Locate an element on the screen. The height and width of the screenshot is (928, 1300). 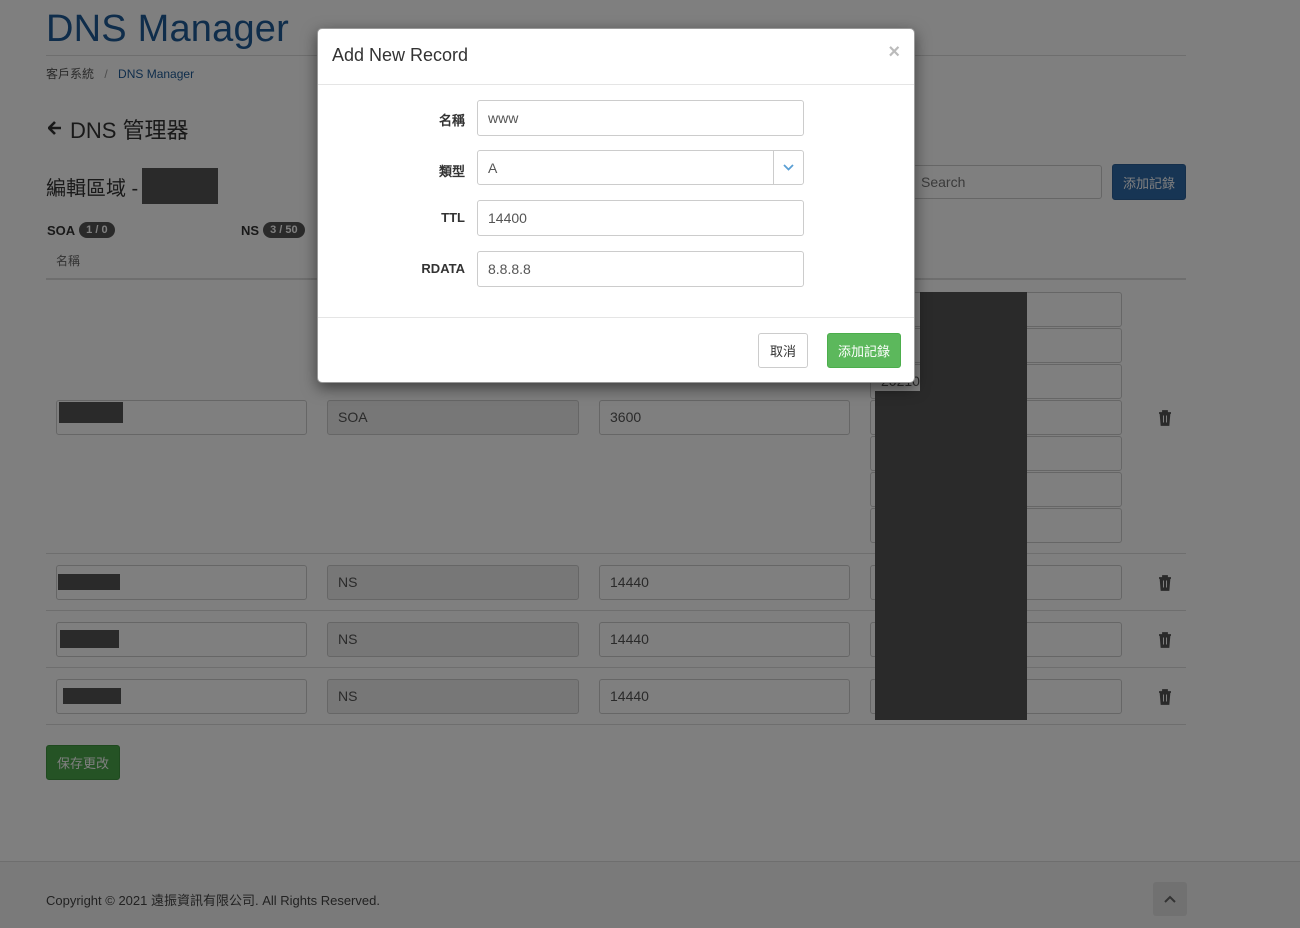
modal-title: Add New Record is located at coordinates (400, 55).